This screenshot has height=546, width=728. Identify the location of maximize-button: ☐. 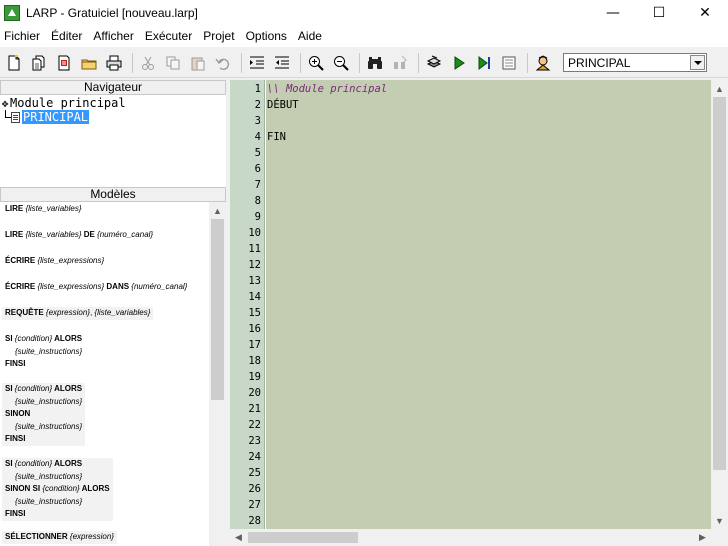
(659, 12).